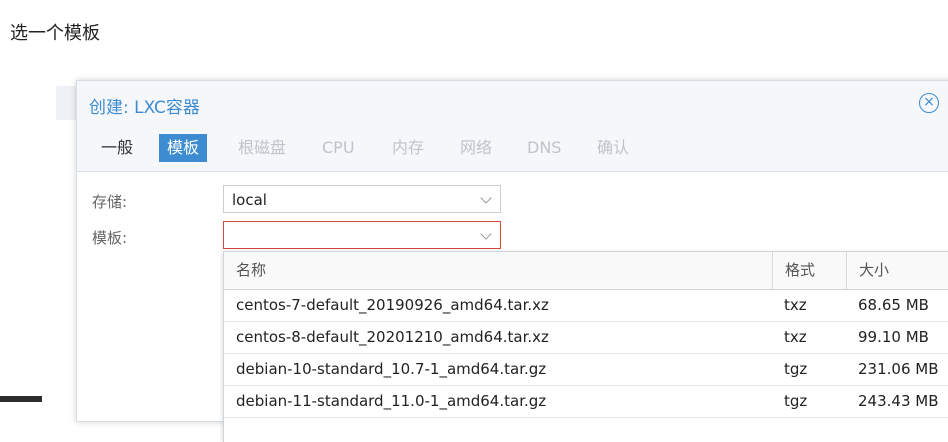  I want to click on storage-label: 存储:, so click(110, 202).